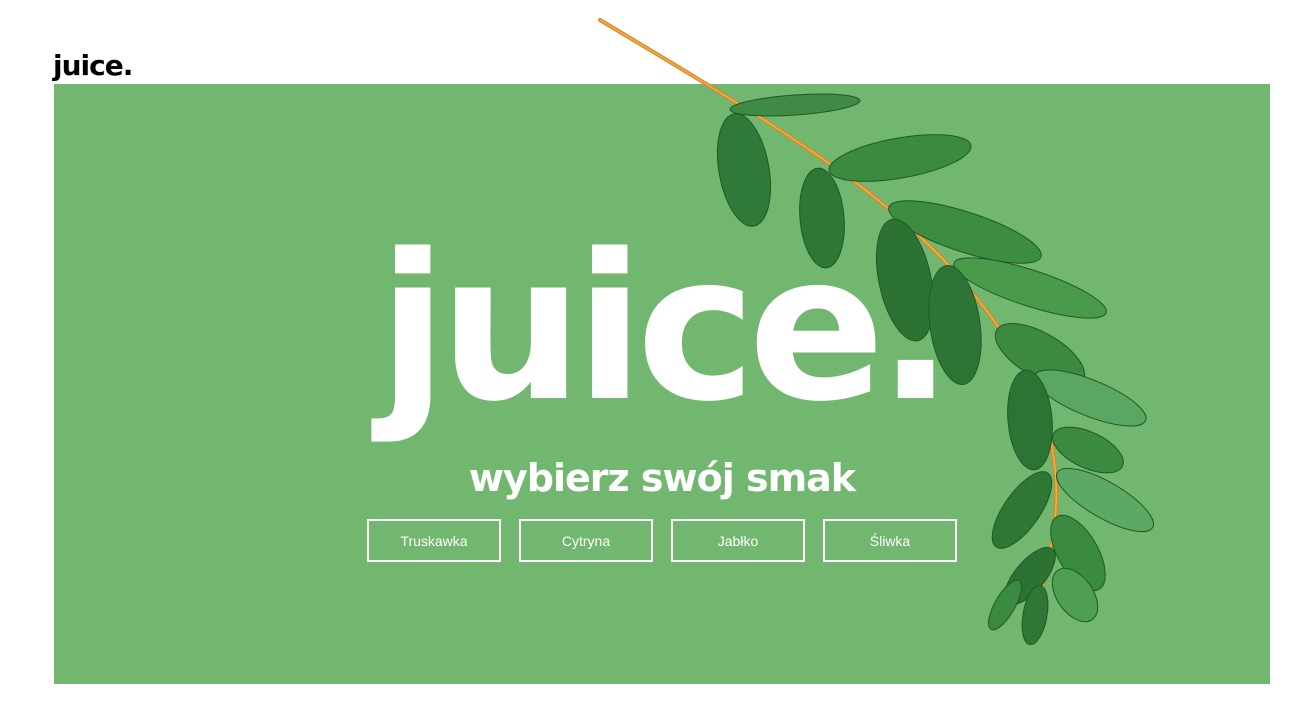 The image size is (1312, 716). What do you see at coordinates (586, 540) in the screenshot?
I see `flavor-button-cytryna: Cytryna` at bounding box center [586, 540].